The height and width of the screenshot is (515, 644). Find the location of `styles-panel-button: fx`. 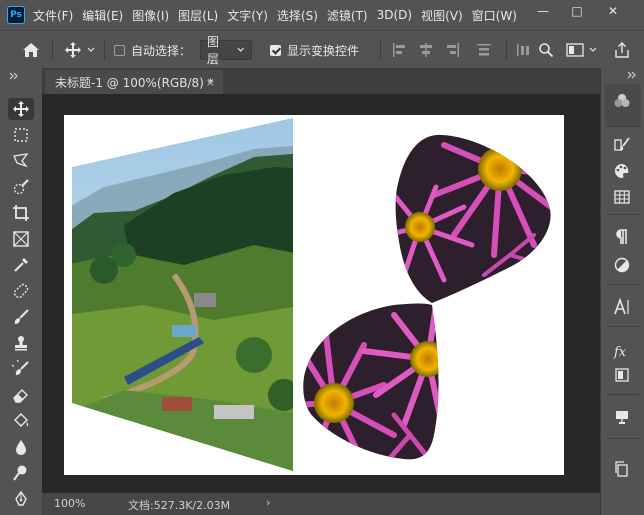

styles-panel-button: fx is located at coordinates (622, 351).